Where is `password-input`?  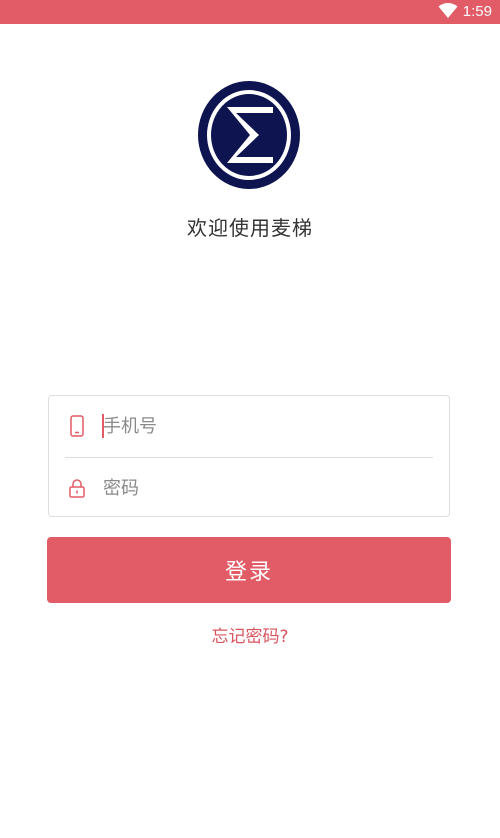
password-input is located at coordinates (268, 488).